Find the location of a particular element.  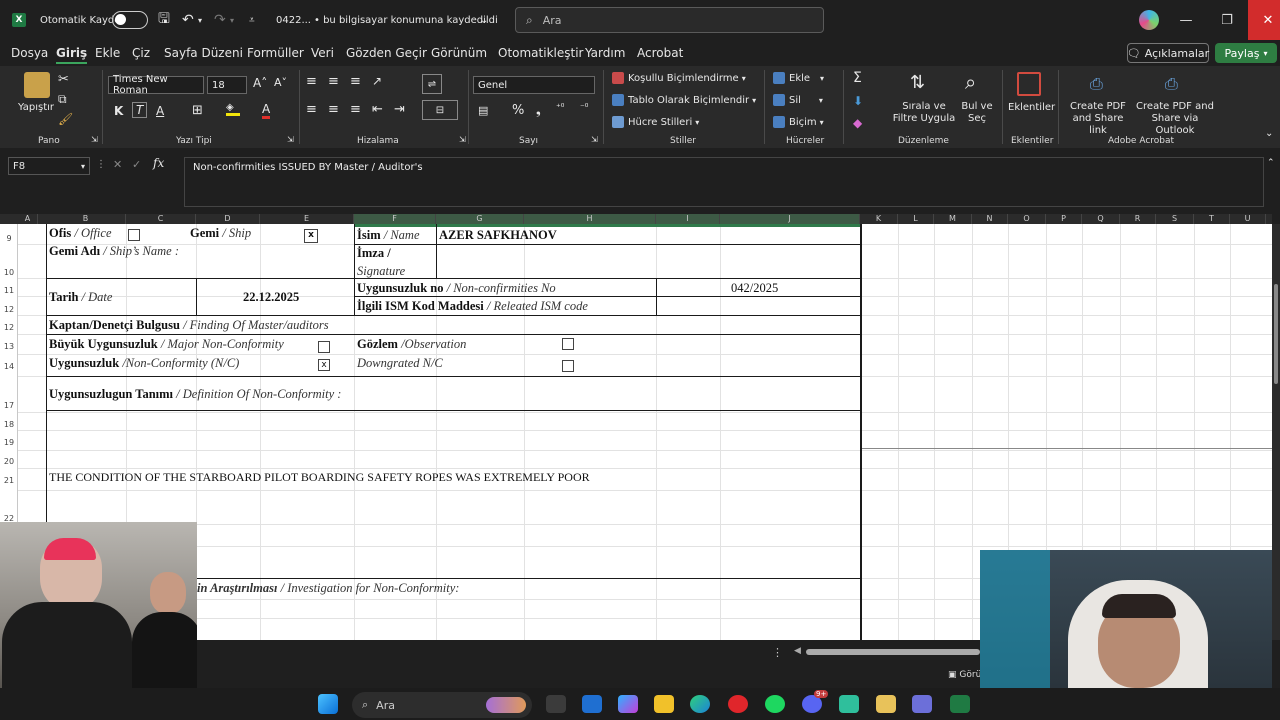

number-format-select: Genel is located at coordinates (534, 85).